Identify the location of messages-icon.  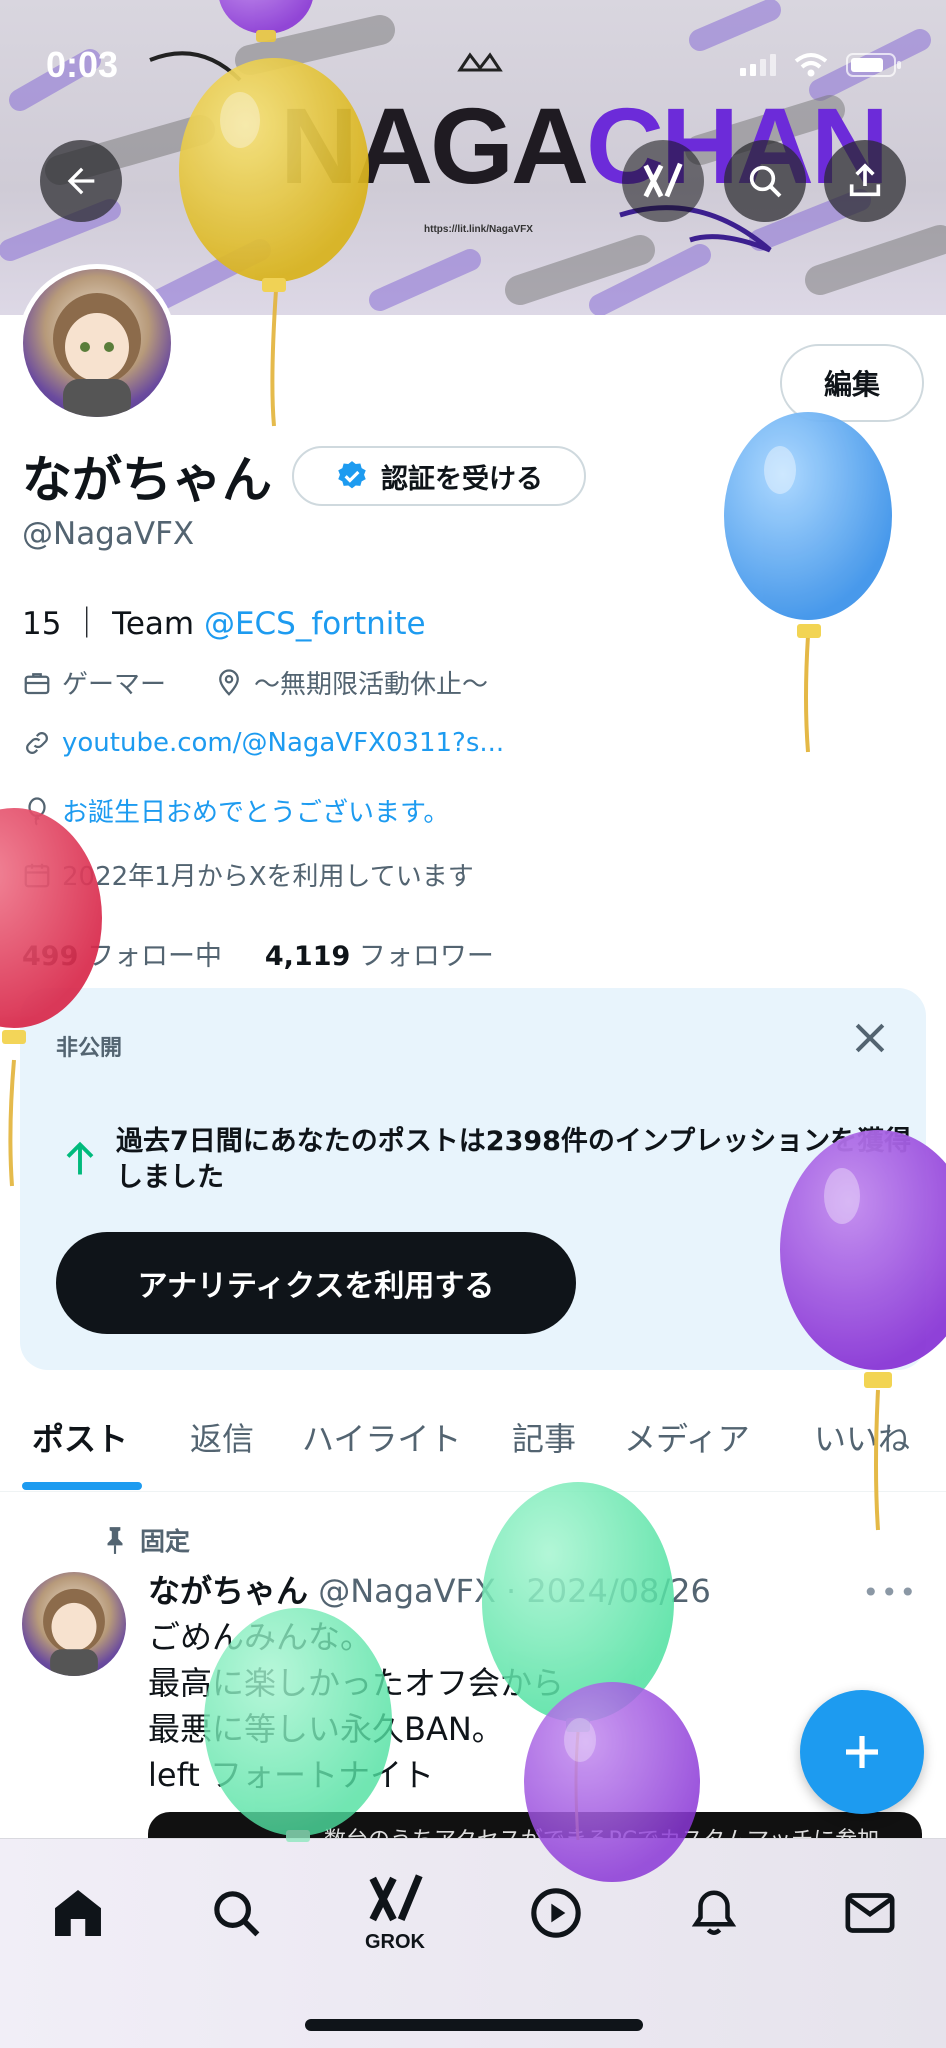
(870, 1913).